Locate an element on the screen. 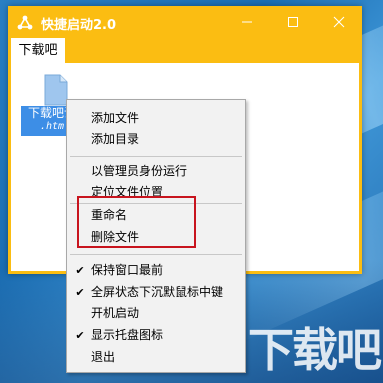 The image size is (383, 383). menu-item-label: 全屏状态下沉默鼠标中键 is located at coordinates (157, 292).